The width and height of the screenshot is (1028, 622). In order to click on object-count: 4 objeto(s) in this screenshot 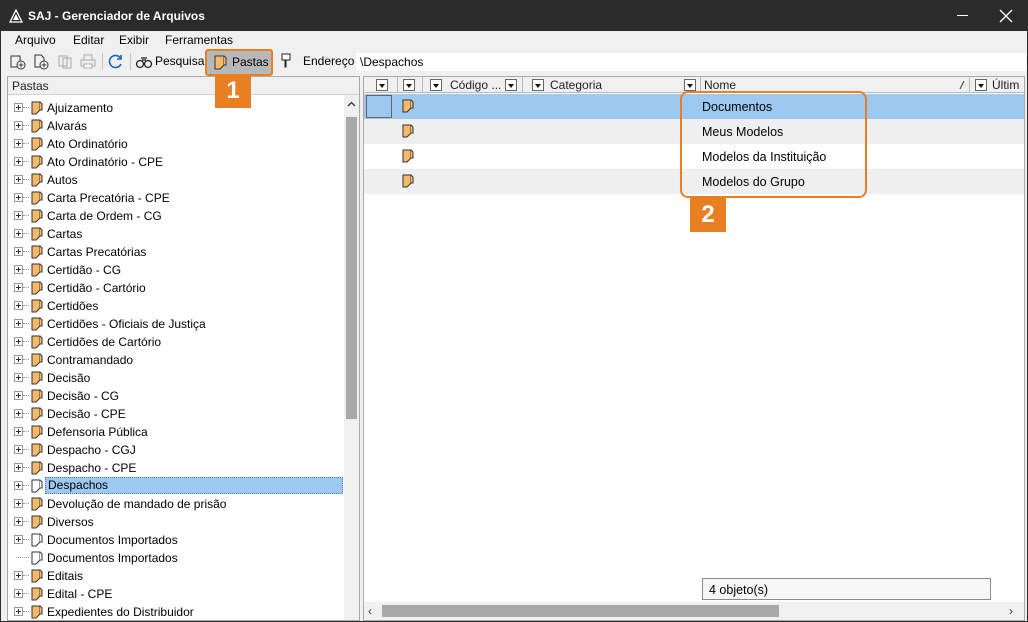, I will do `click(846, 589)`.